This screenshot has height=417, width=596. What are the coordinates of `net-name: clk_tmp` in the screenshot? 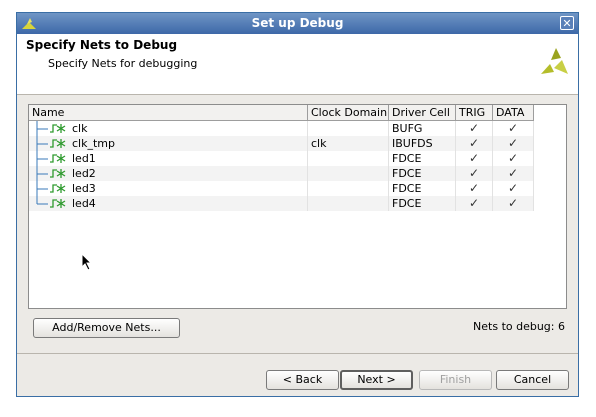 It's located at (190, 143).